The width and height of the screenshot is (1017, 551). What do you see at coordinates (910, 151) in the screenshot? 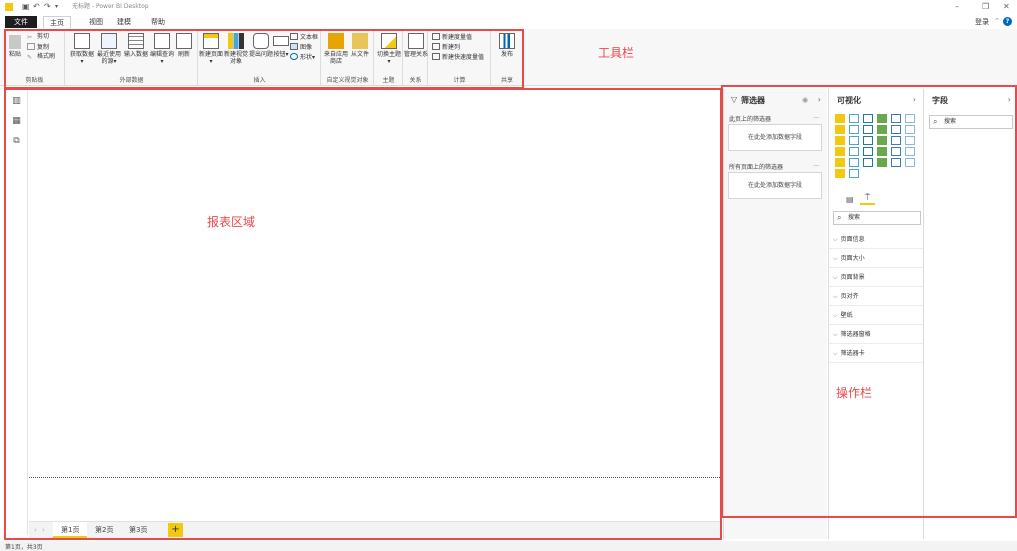
I see `kpi-icon` at bounding box center [910, 151].